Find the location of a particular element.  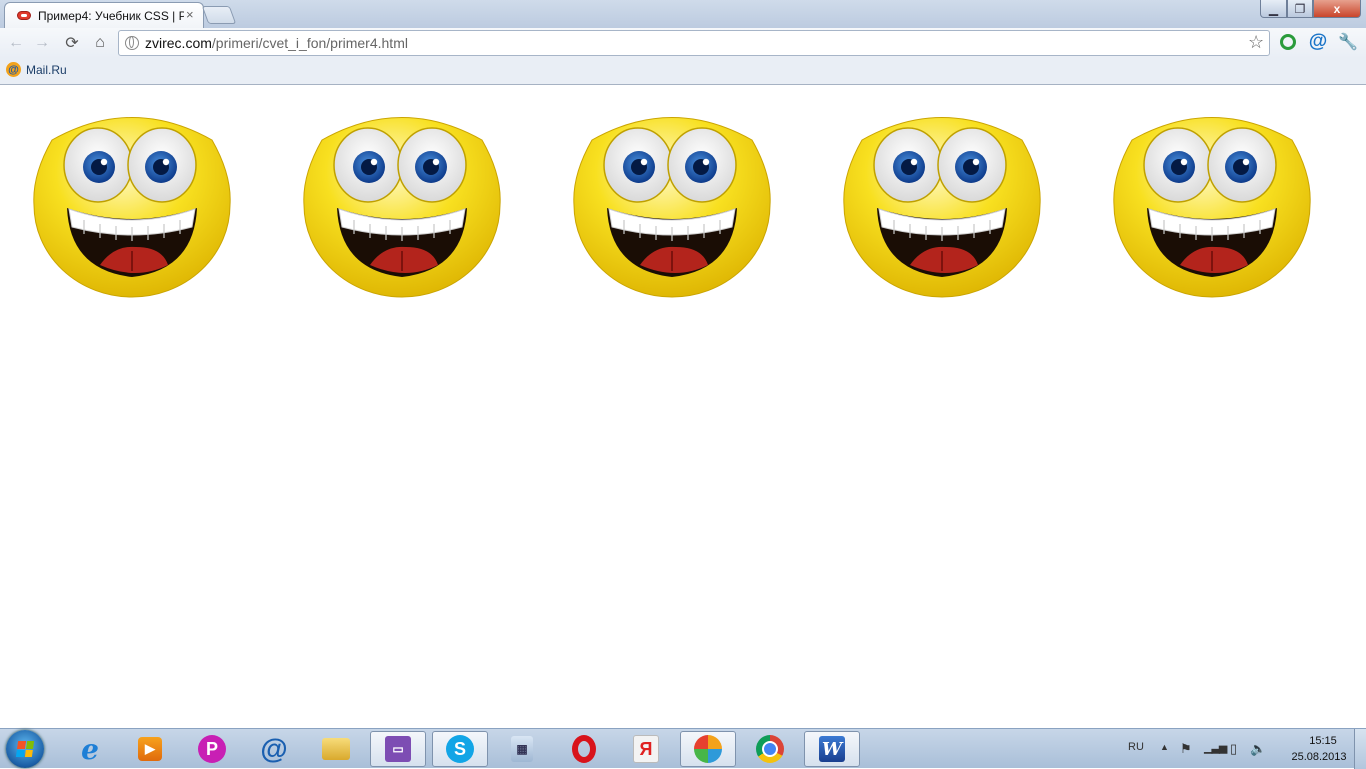

taskbar-calculator-icon: ▦ is located at coordinates (522, 749).